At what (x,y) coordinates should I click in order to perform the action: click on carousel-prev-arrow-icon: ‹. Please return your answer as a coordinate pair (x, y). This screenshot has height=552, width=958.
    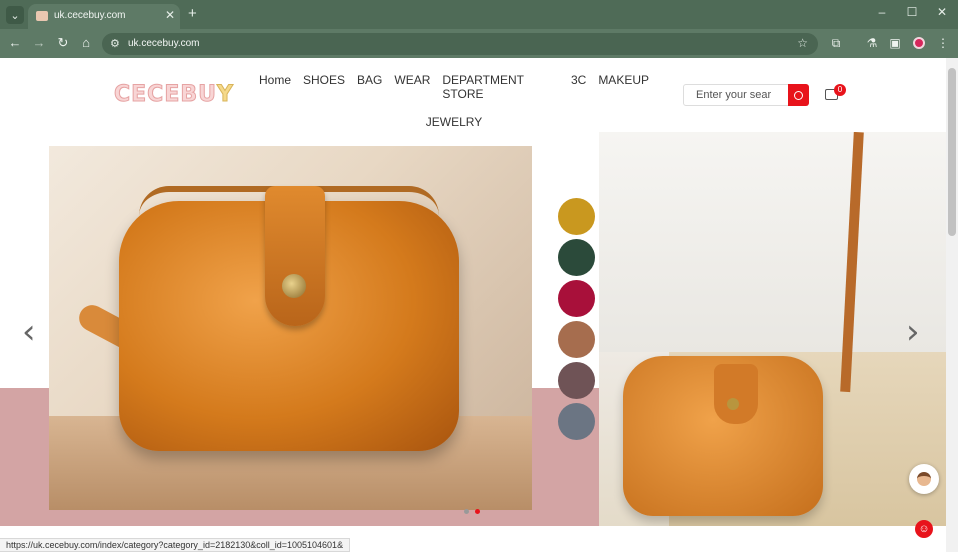
    Looking at the image, I should click on (29, 332).